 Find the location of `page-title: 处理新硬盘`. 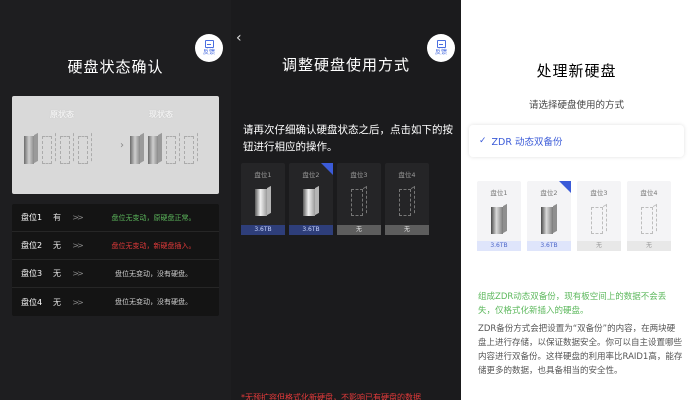

page-title: 处理新硬盘 is located at coordinates (576, 71).